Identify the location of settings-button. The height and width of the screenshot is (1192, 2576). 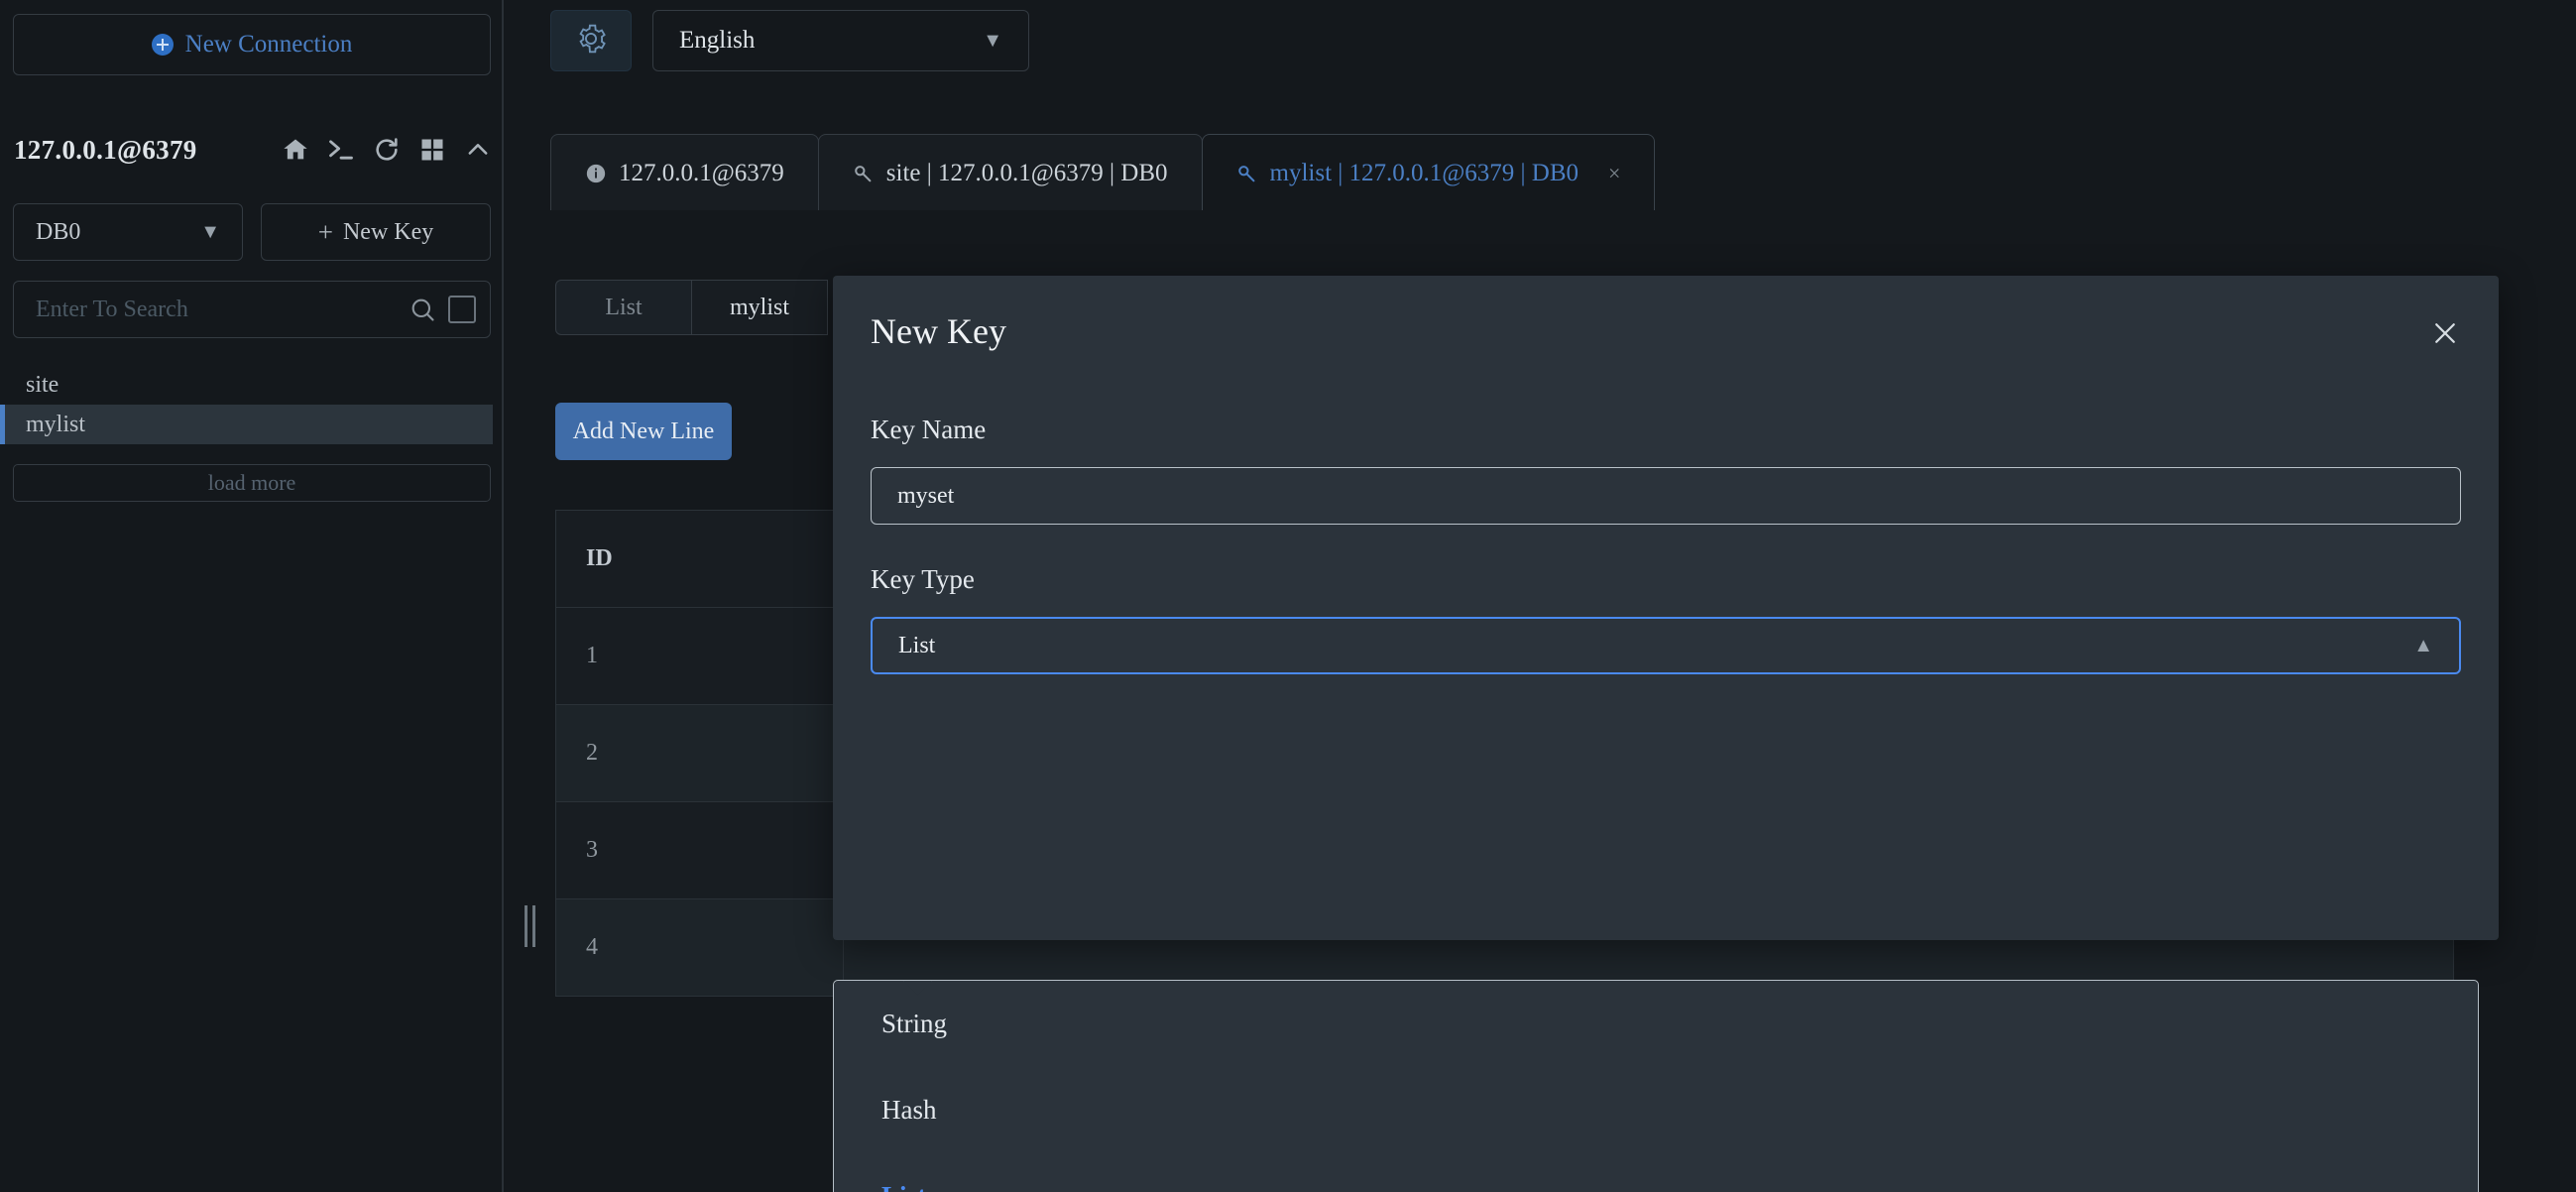
(591, 40).